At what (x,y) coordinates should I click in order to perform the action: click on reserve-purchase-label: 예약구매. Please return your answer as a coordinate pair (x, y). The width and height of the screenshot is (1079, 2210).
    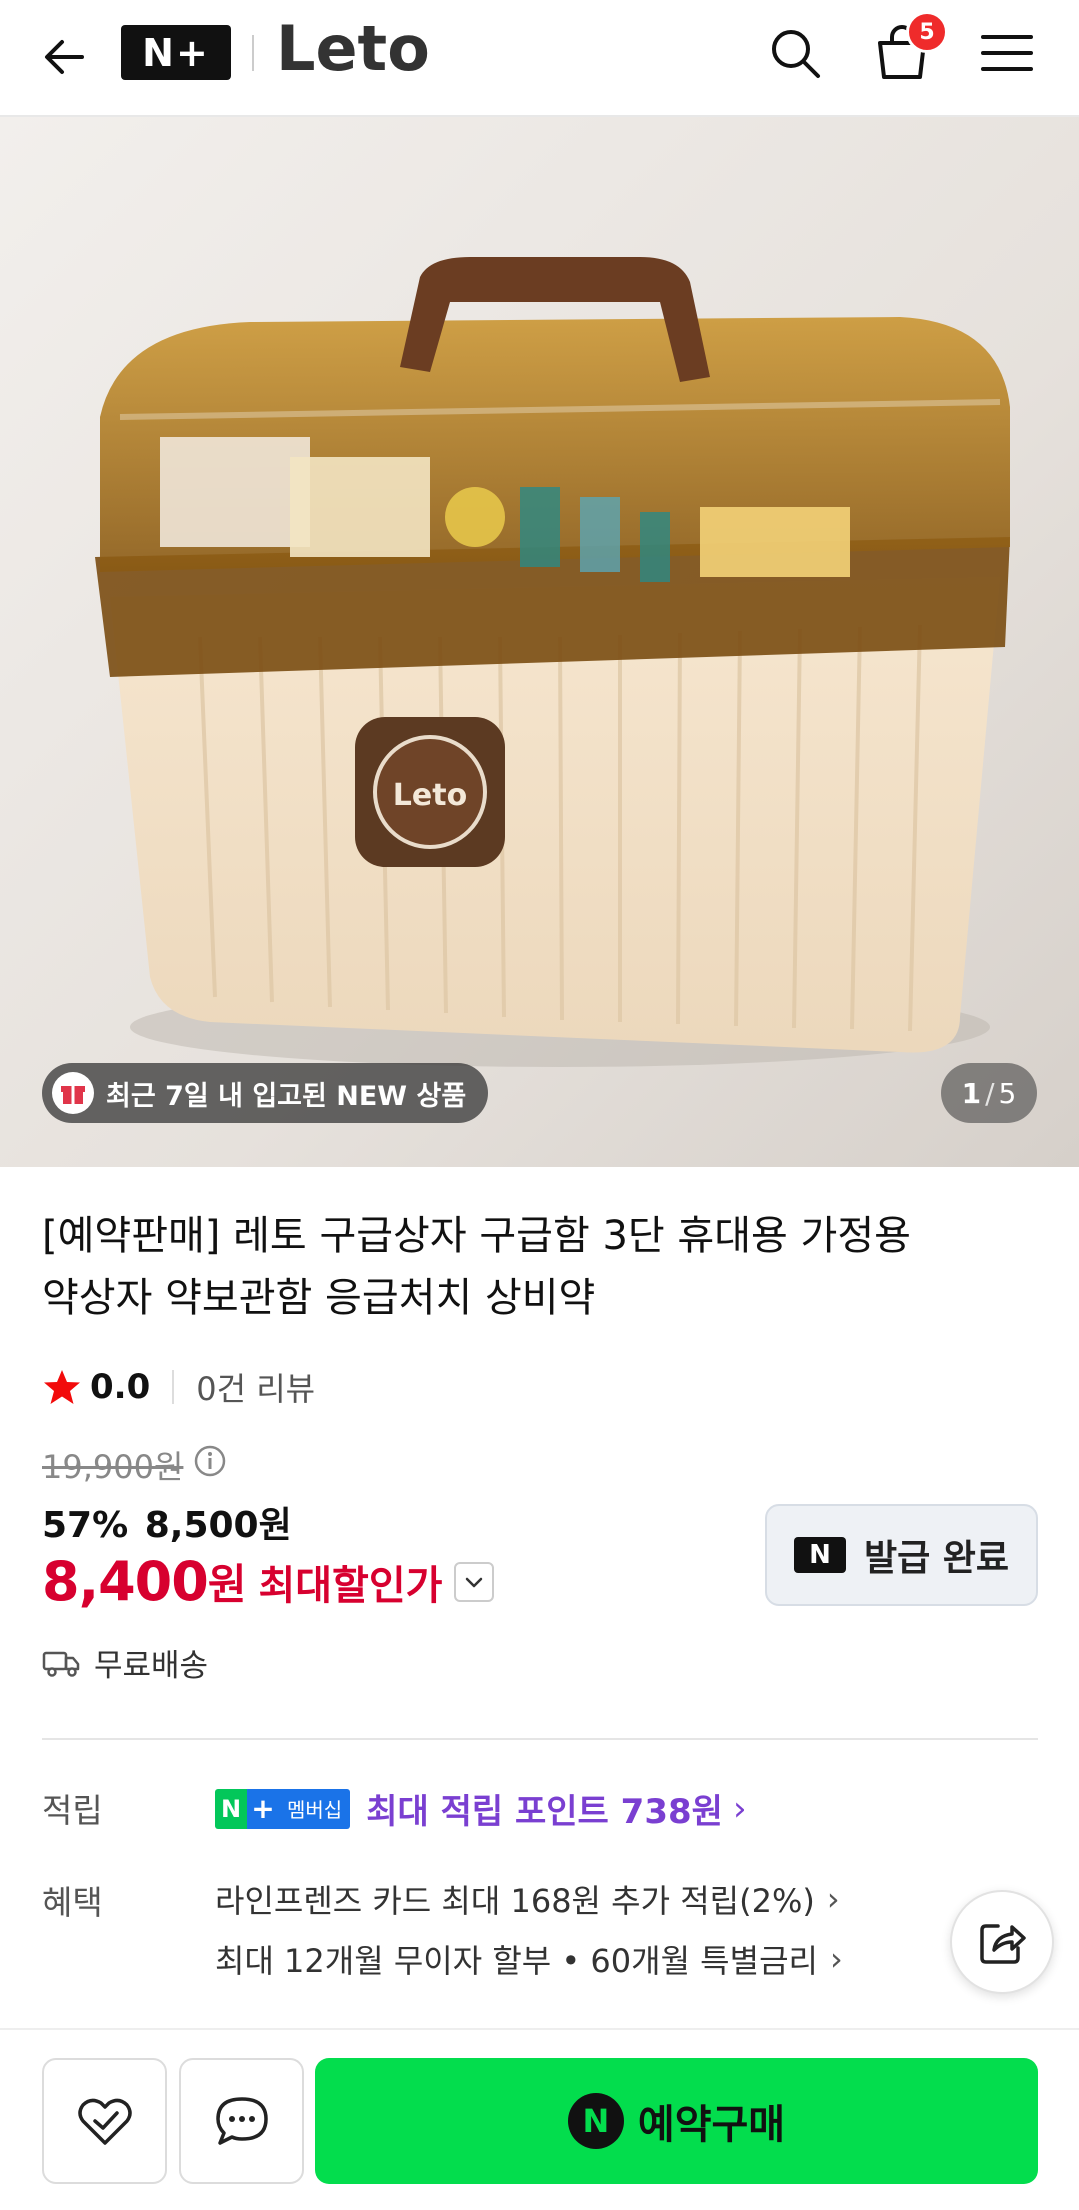
    Looking at the image, I should click on (711, 2125).